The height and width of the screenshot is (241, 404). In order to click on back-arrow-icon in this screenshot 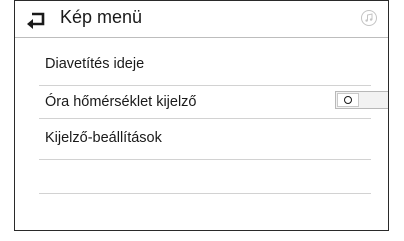, I will do `click(37, 19)`.